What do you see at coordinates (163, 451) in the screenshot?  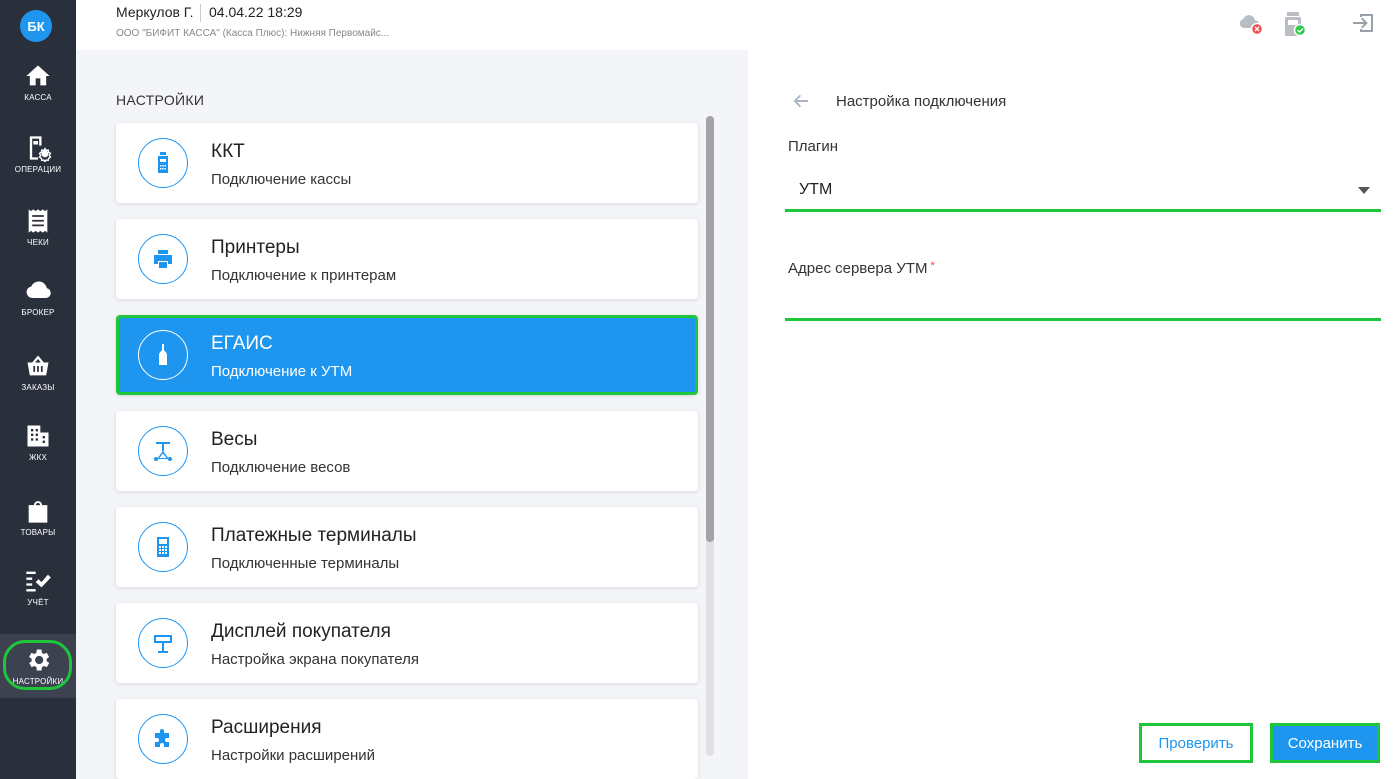 I see `scales-icon` at bounding box center [163, 451].